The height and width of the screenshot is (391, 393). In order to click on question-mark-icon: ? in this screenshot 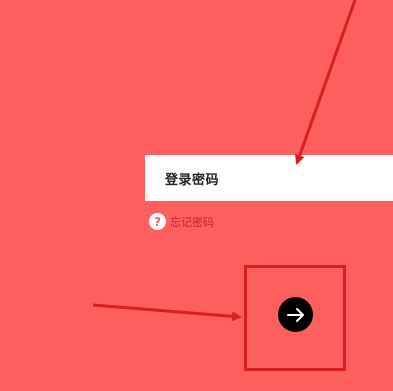, I will do `click(157, 221)`.